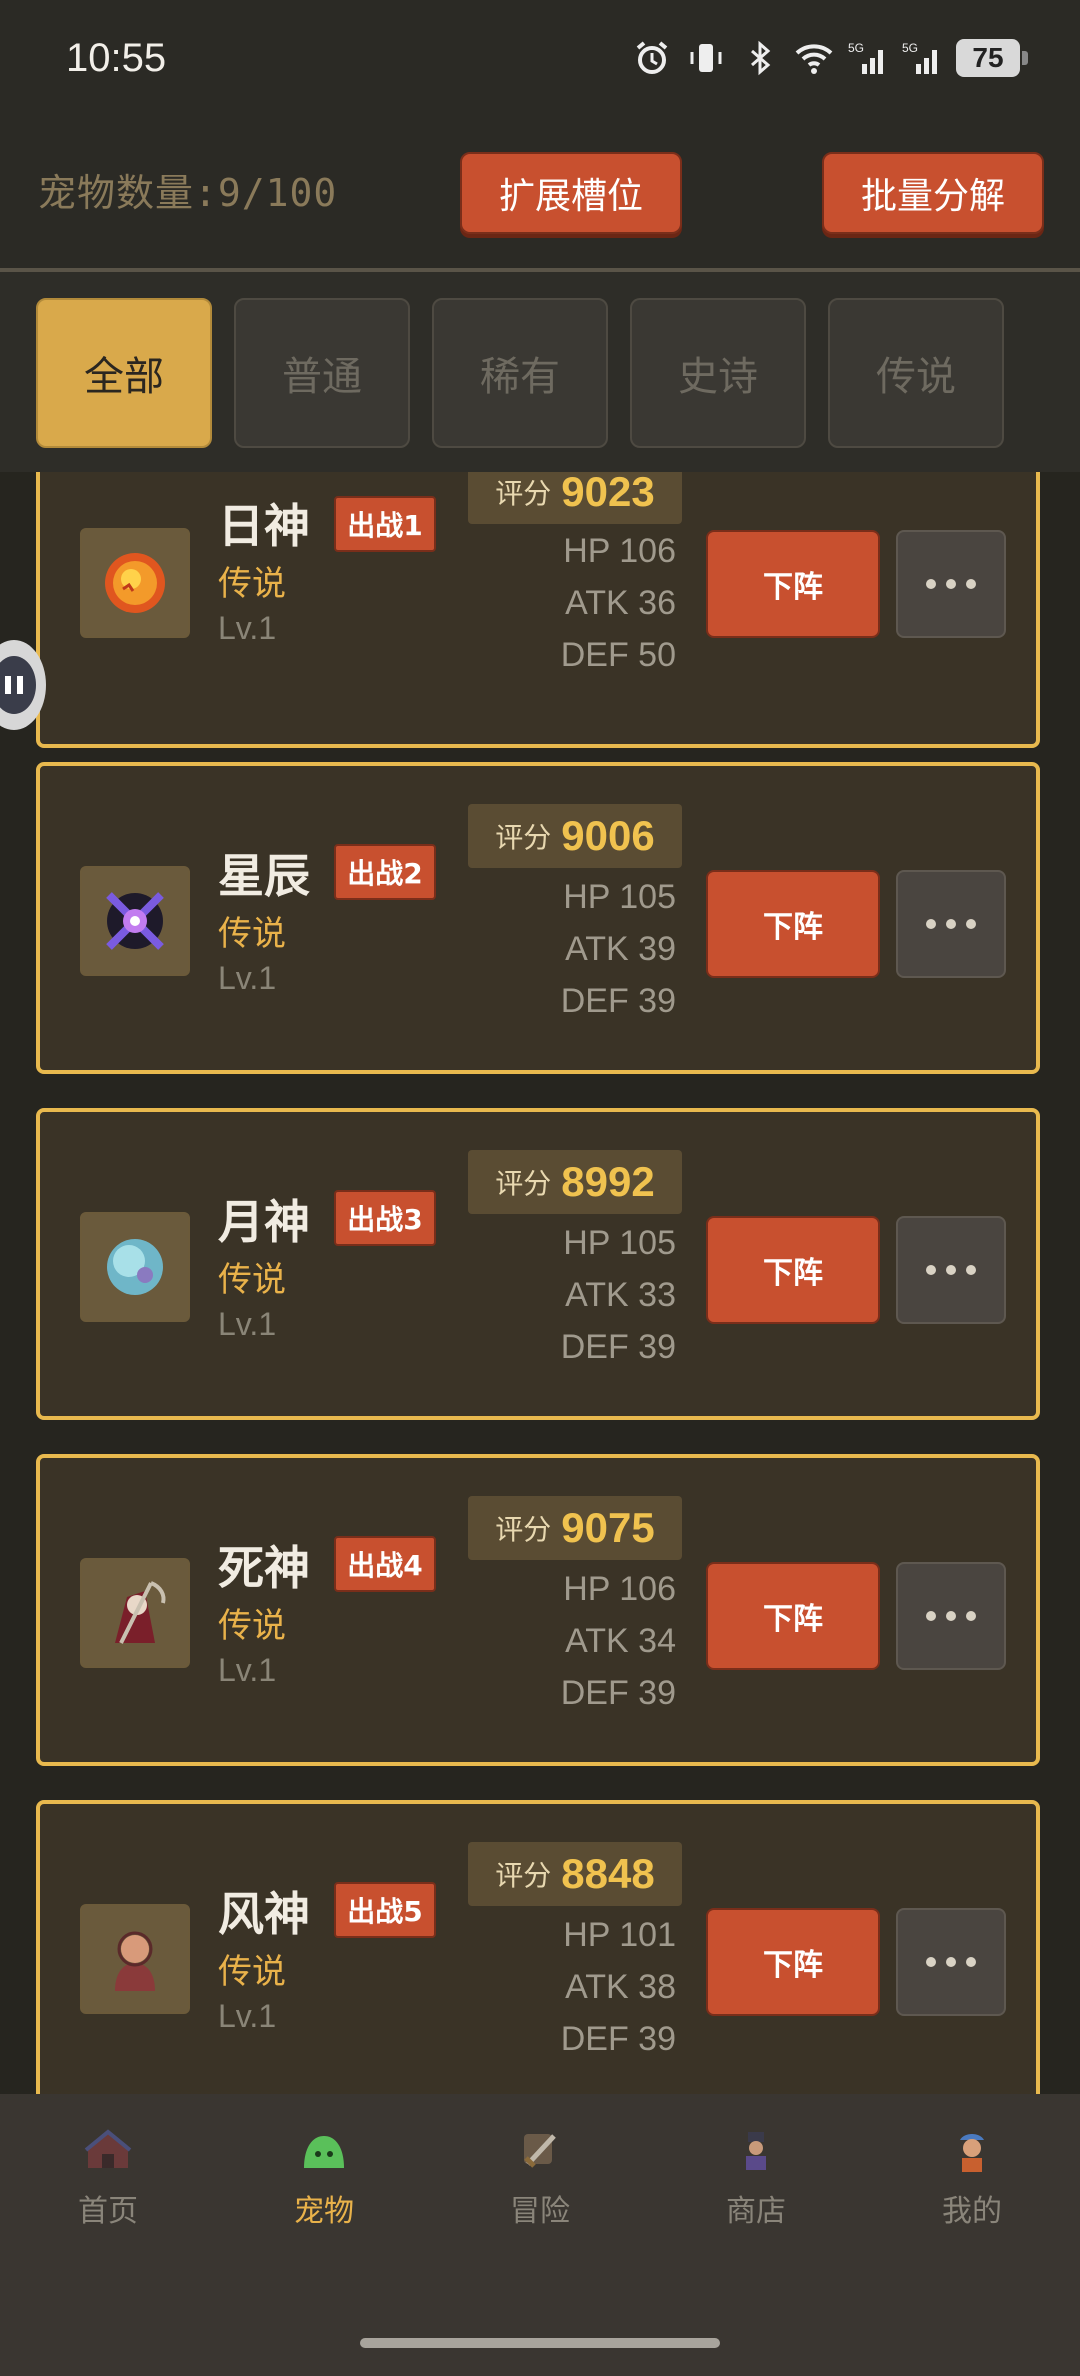 The height and width of the screenshot is (2376, 1080). I want to click on score-value: 8848, so click(608, 1873).